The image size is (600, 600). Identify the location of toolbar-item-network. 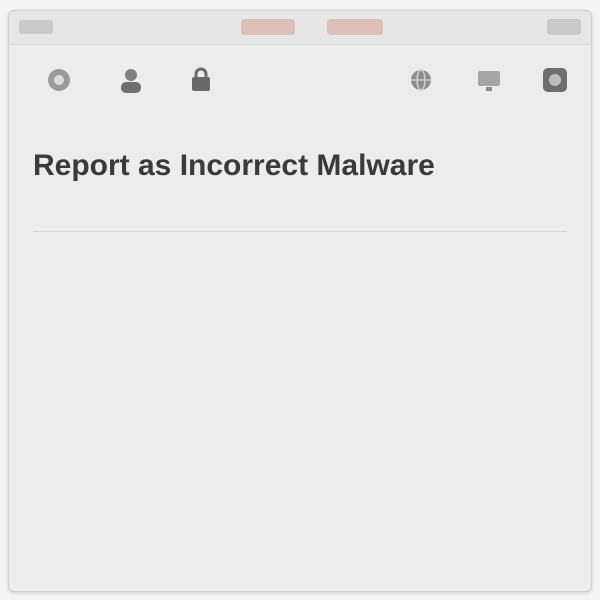
(421, 81).